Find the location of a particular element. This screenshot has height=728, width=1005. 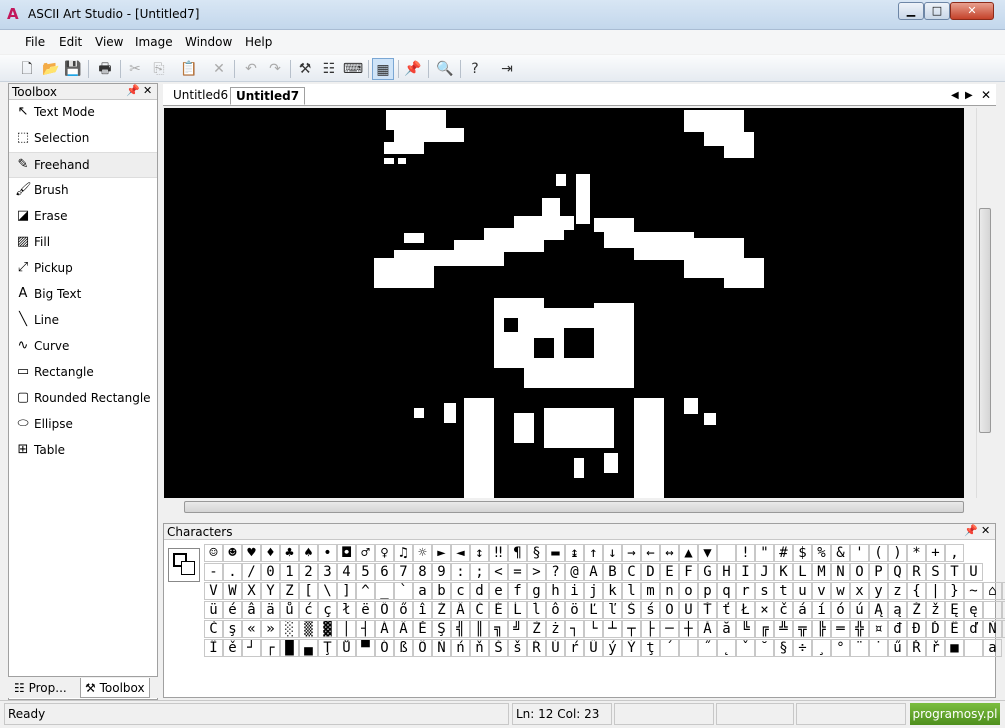

character-cell: G is located at coordinates (707, 572).